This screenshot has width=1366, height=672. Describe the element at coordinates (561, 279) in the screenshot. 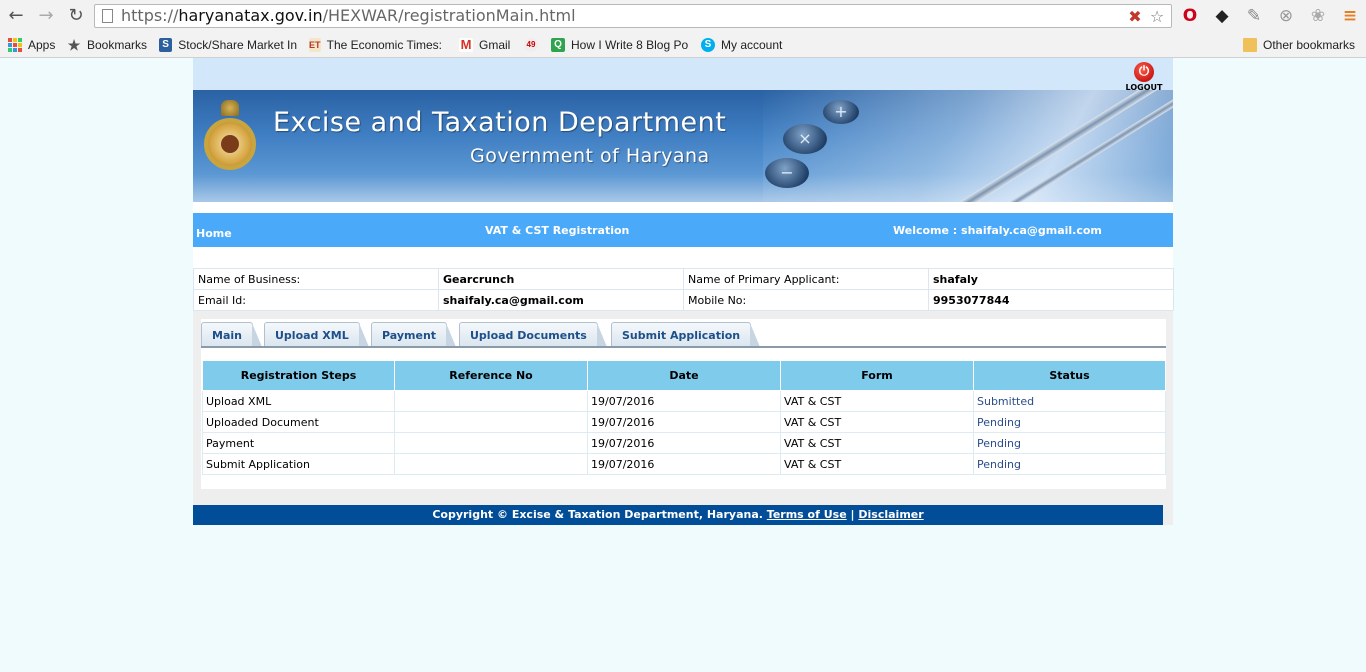

I see `business-value: Gearcrunch` at that location.